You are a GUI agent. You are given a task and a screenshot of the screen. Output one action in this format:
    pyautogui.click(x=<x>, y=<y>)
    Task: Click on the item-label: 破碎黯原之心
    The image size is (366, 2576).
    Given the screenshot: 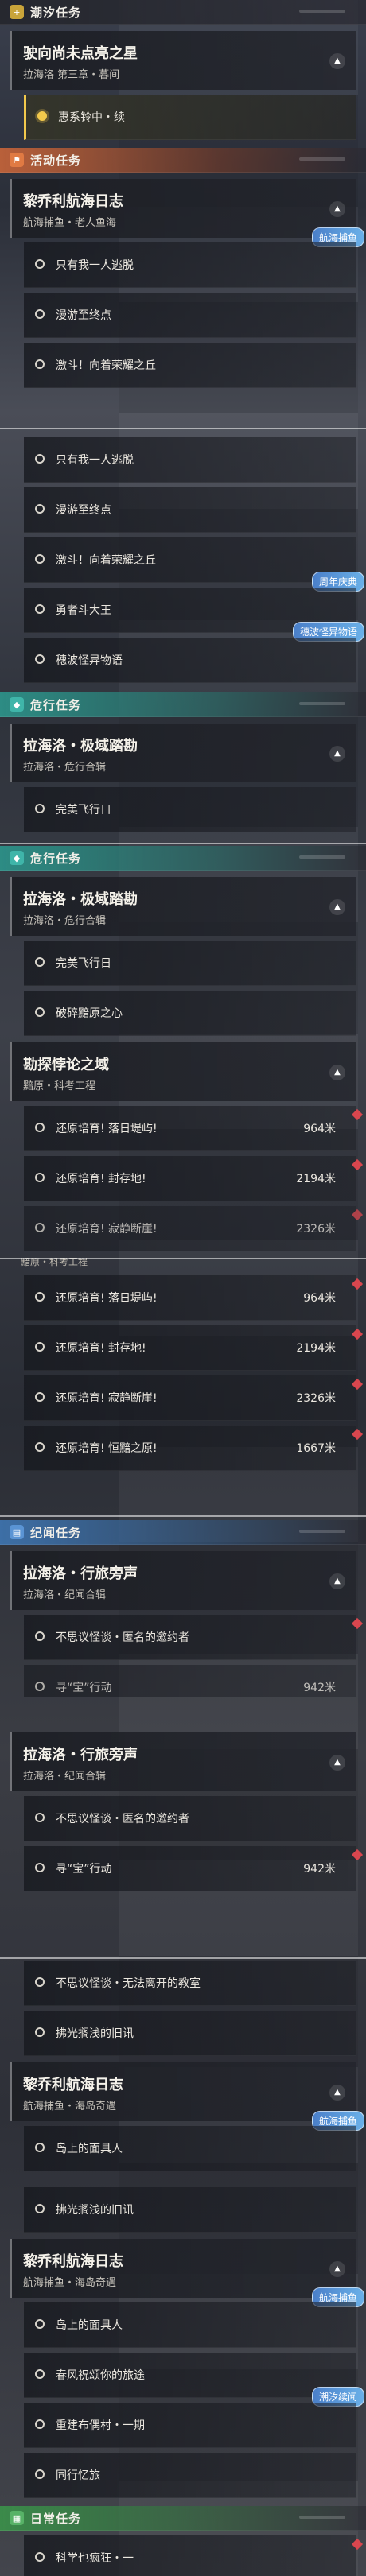 What is the action you would take?
    pyautogui.click(x=89, y=1013)
    